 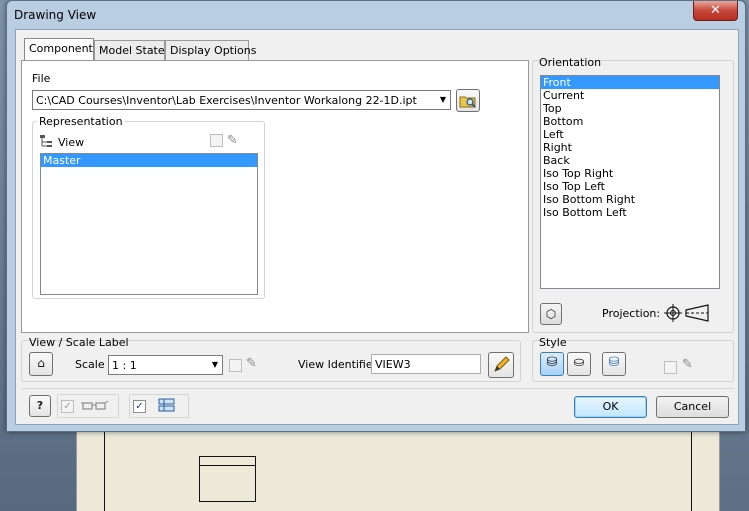 I want to click on label-bracket-icon: ⌂, so click(x=41, y=363).